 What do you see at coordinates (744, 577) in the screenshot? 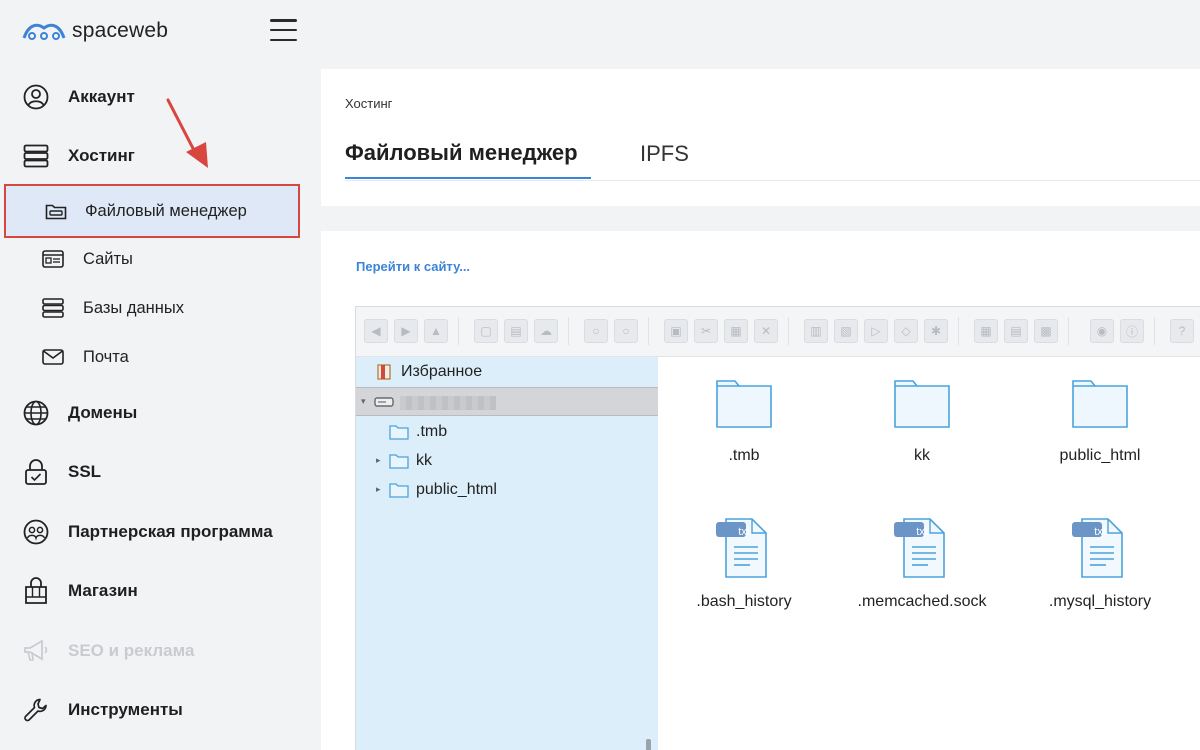
I see `file-item-txt: txt .bash_history` at bounding box center [744, 577].